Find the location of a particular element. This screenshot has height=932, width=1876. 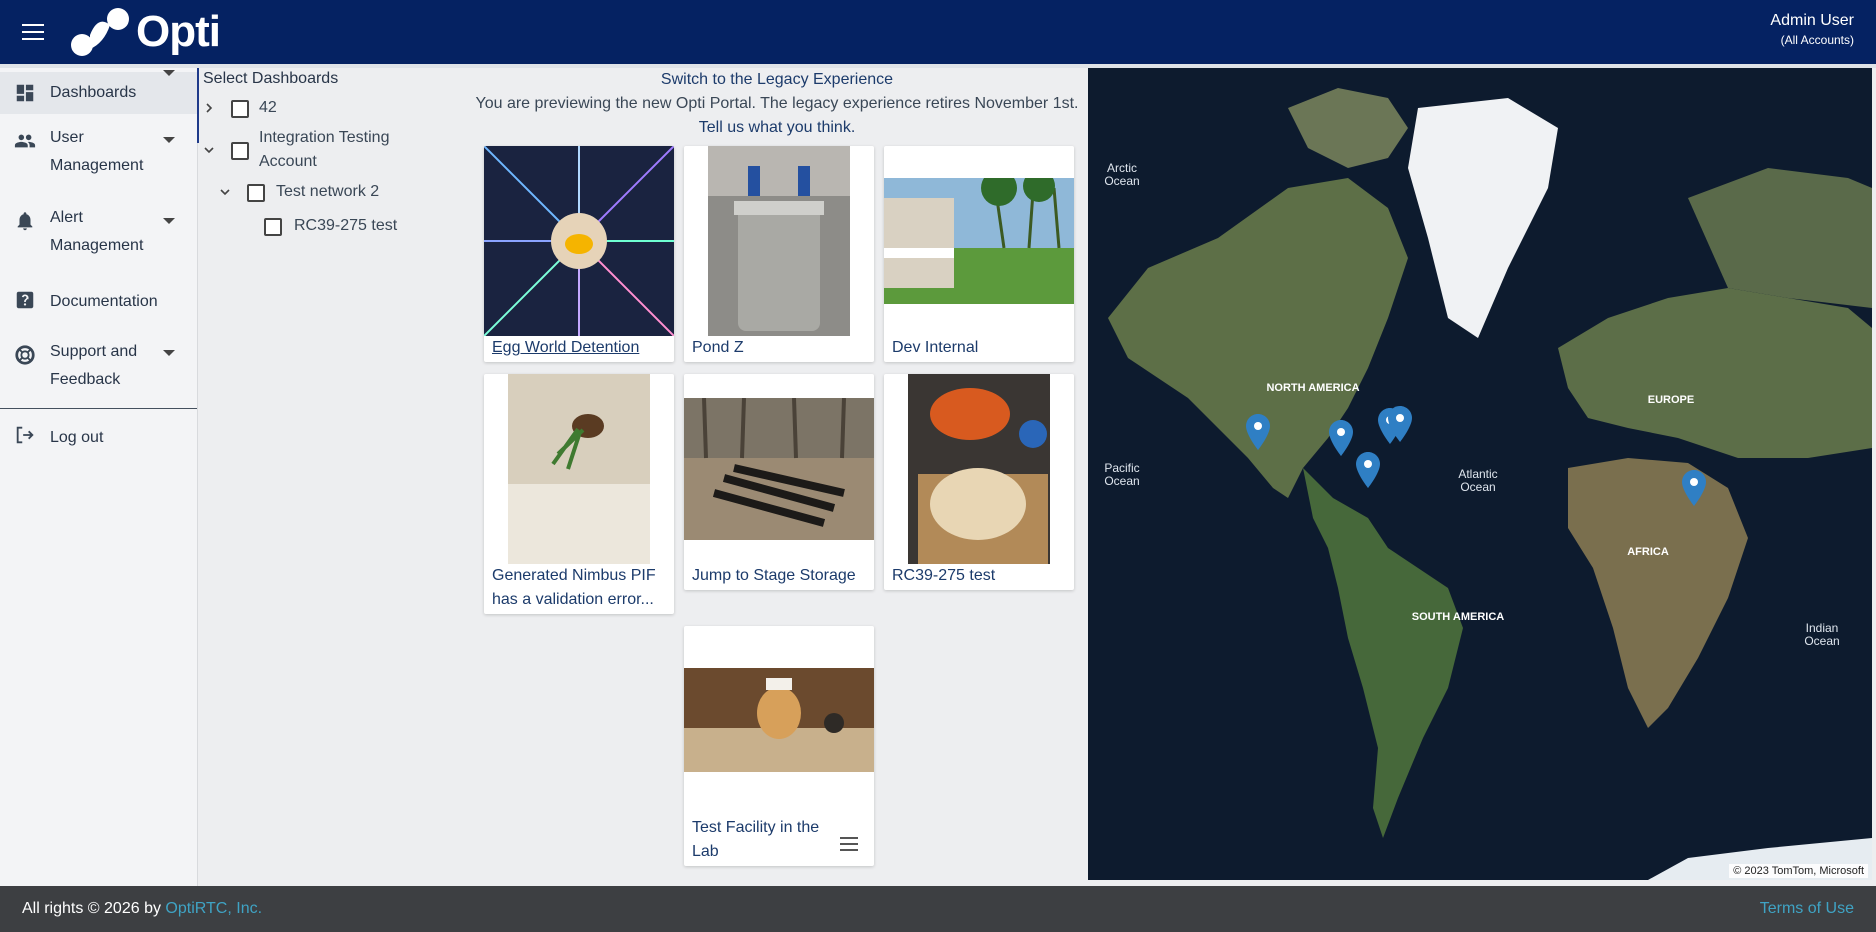

sidebar-item-alert-management: Alert Management is located at coordinates (98, 230).